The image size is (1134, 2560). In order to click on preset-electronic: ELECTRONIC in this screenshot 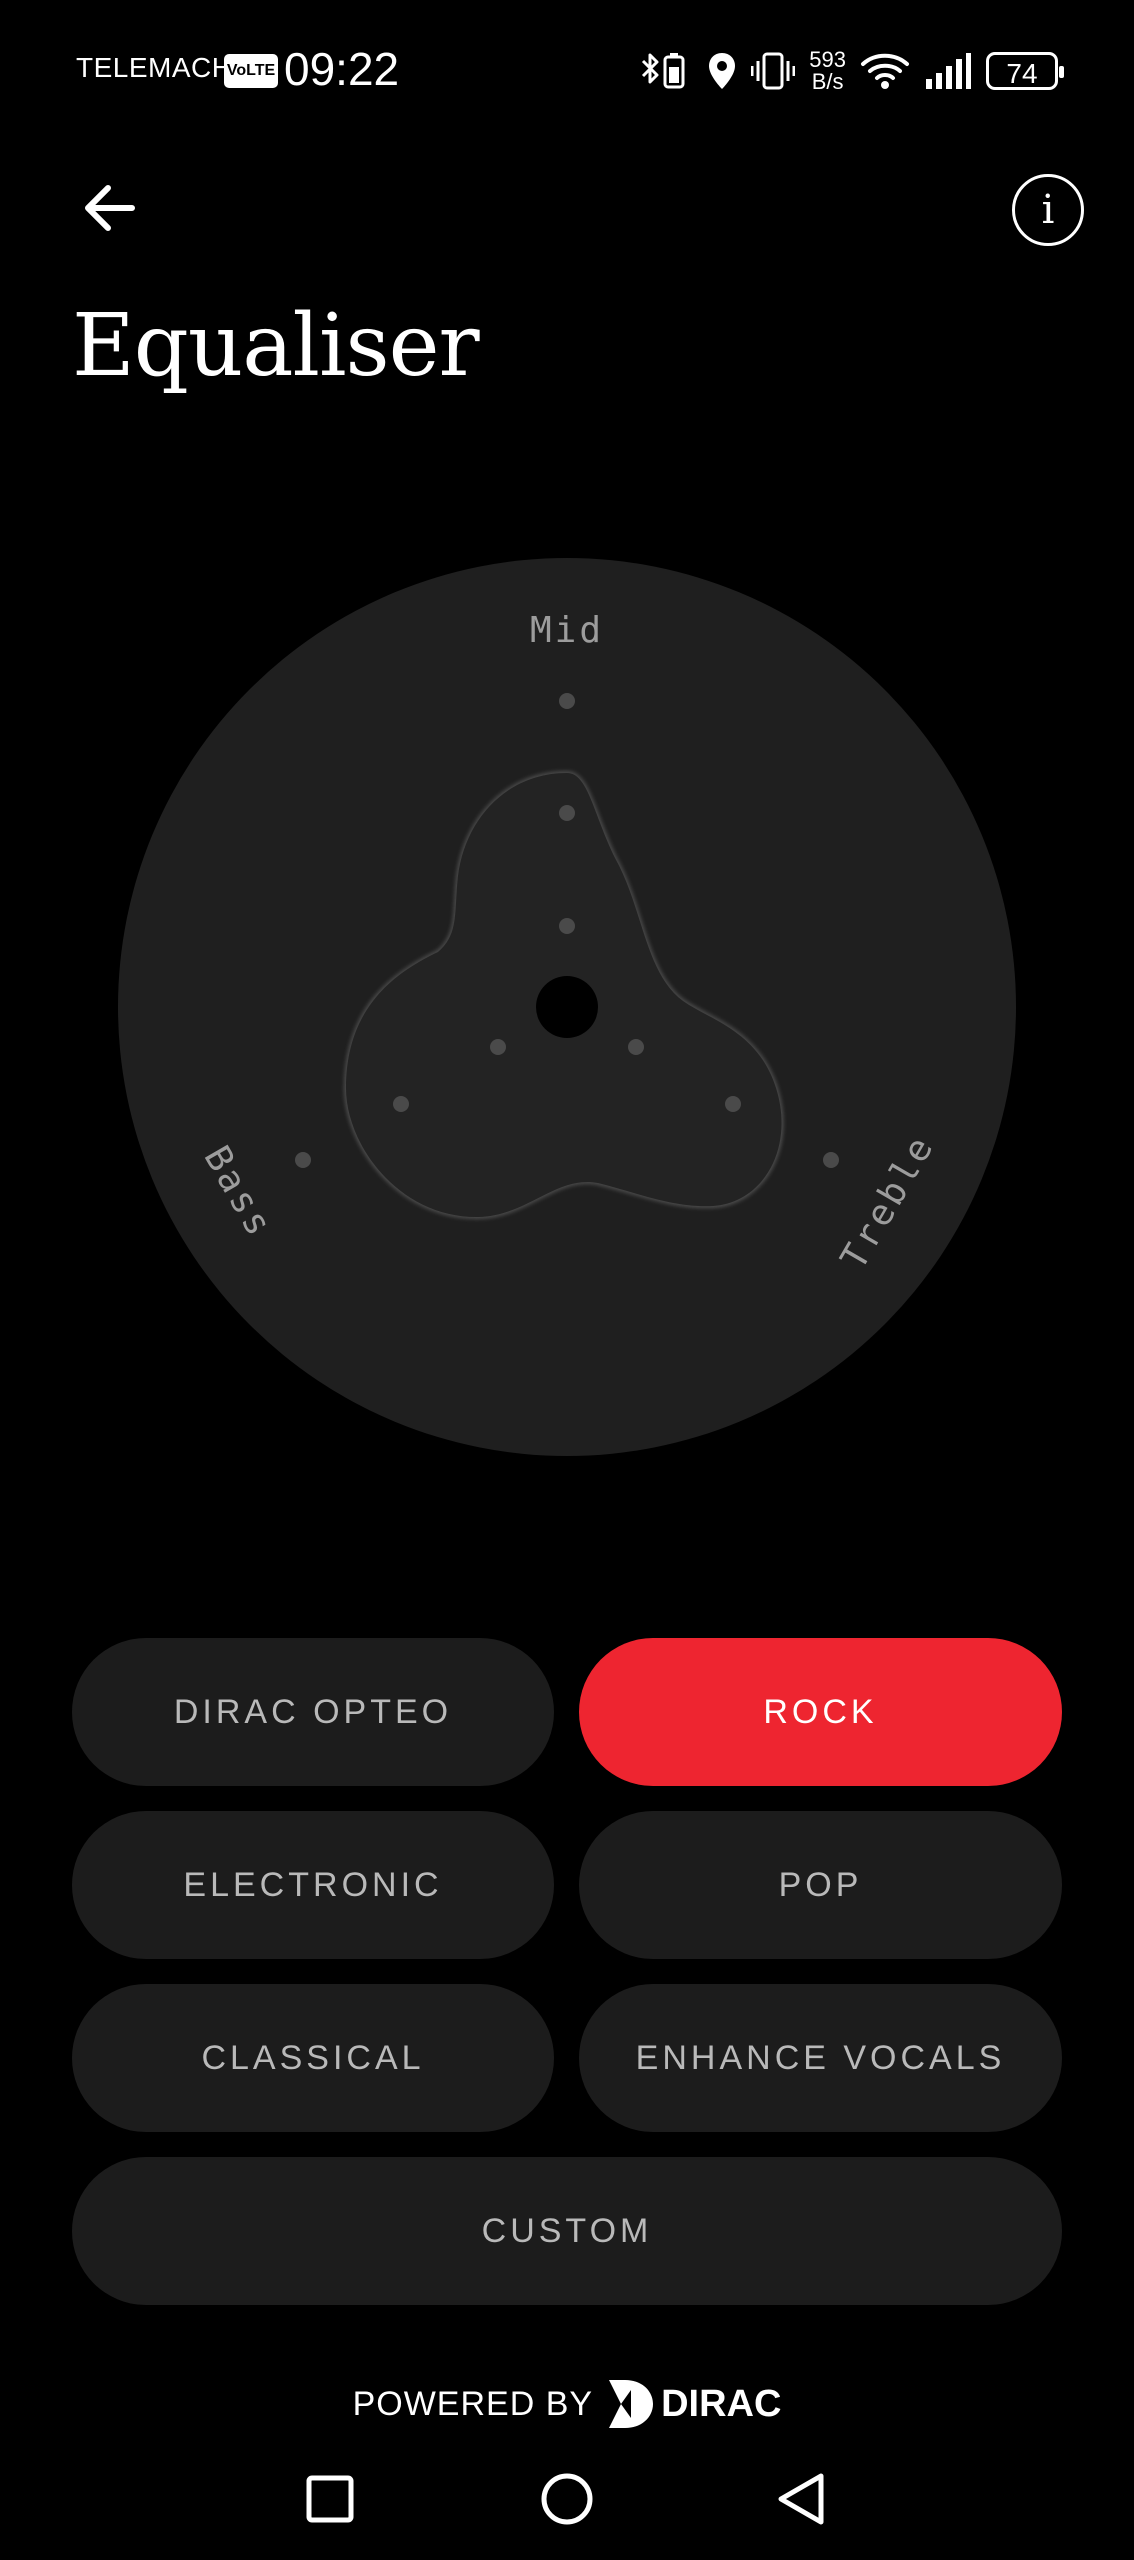, I will do `click(313, 1885)`.